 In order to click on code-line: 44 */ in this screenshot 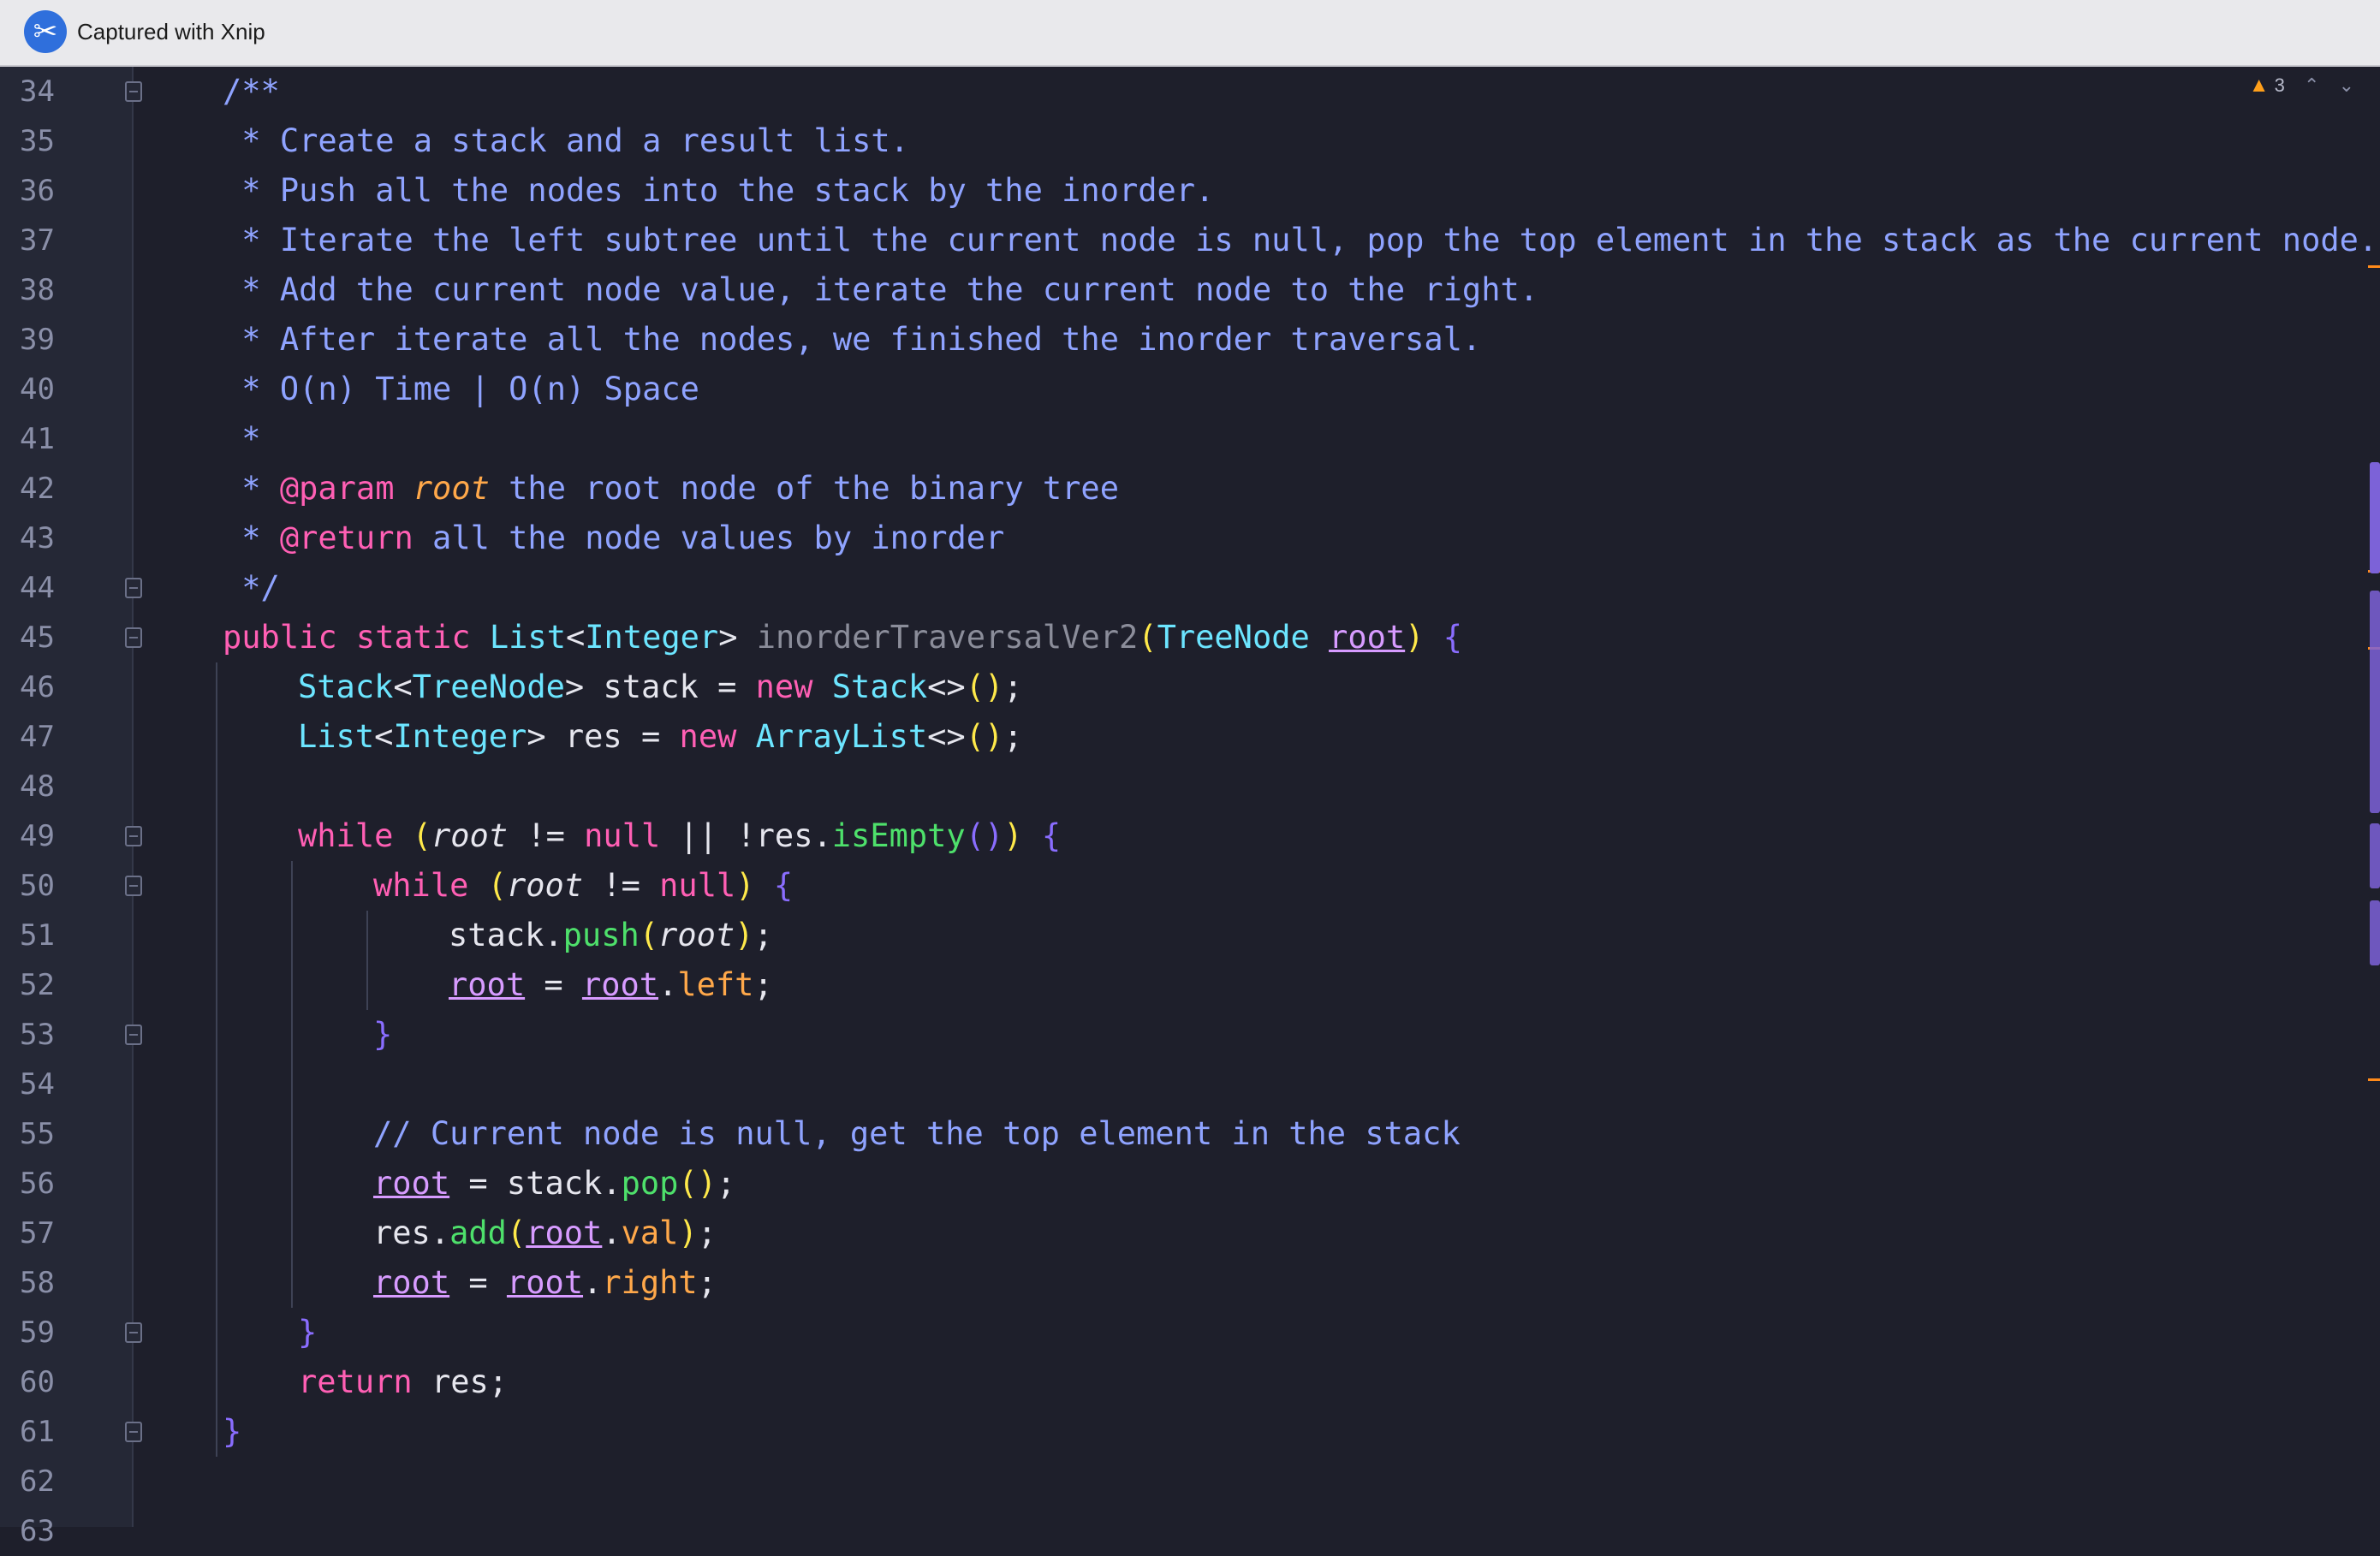, I will do `click(1190, 588)`.